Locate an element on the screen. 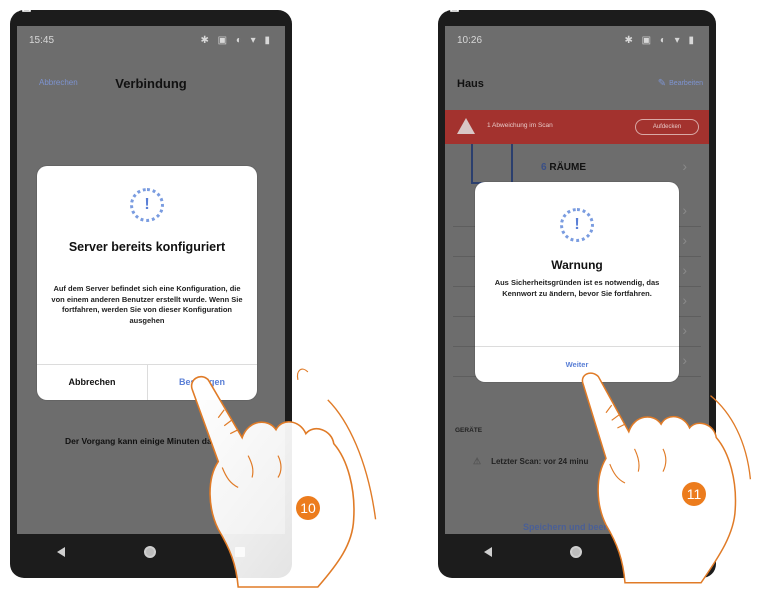 This screenshot has width=759, height=589. edit-label: Bearbeiten is located at coordinates (686, 83).